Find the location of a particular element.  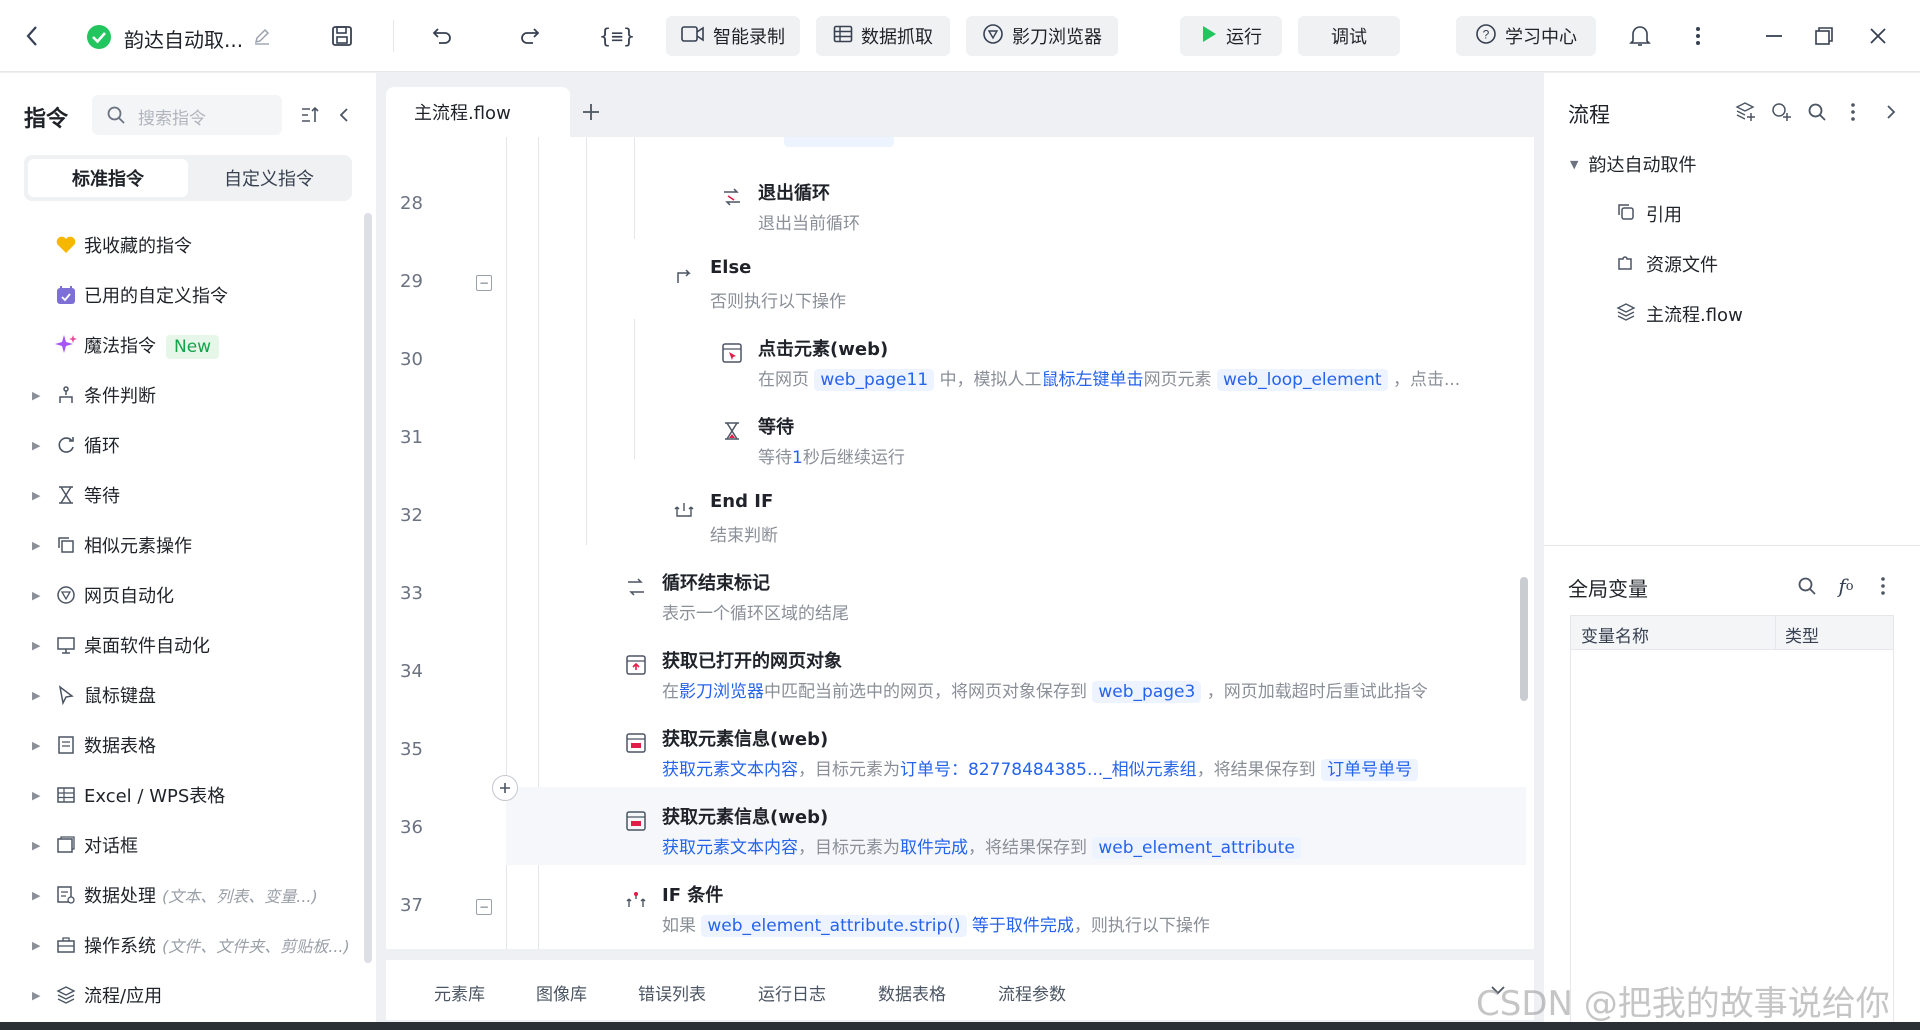

variable-tag: 订单号单号 is located at coordinates (1370, 770).